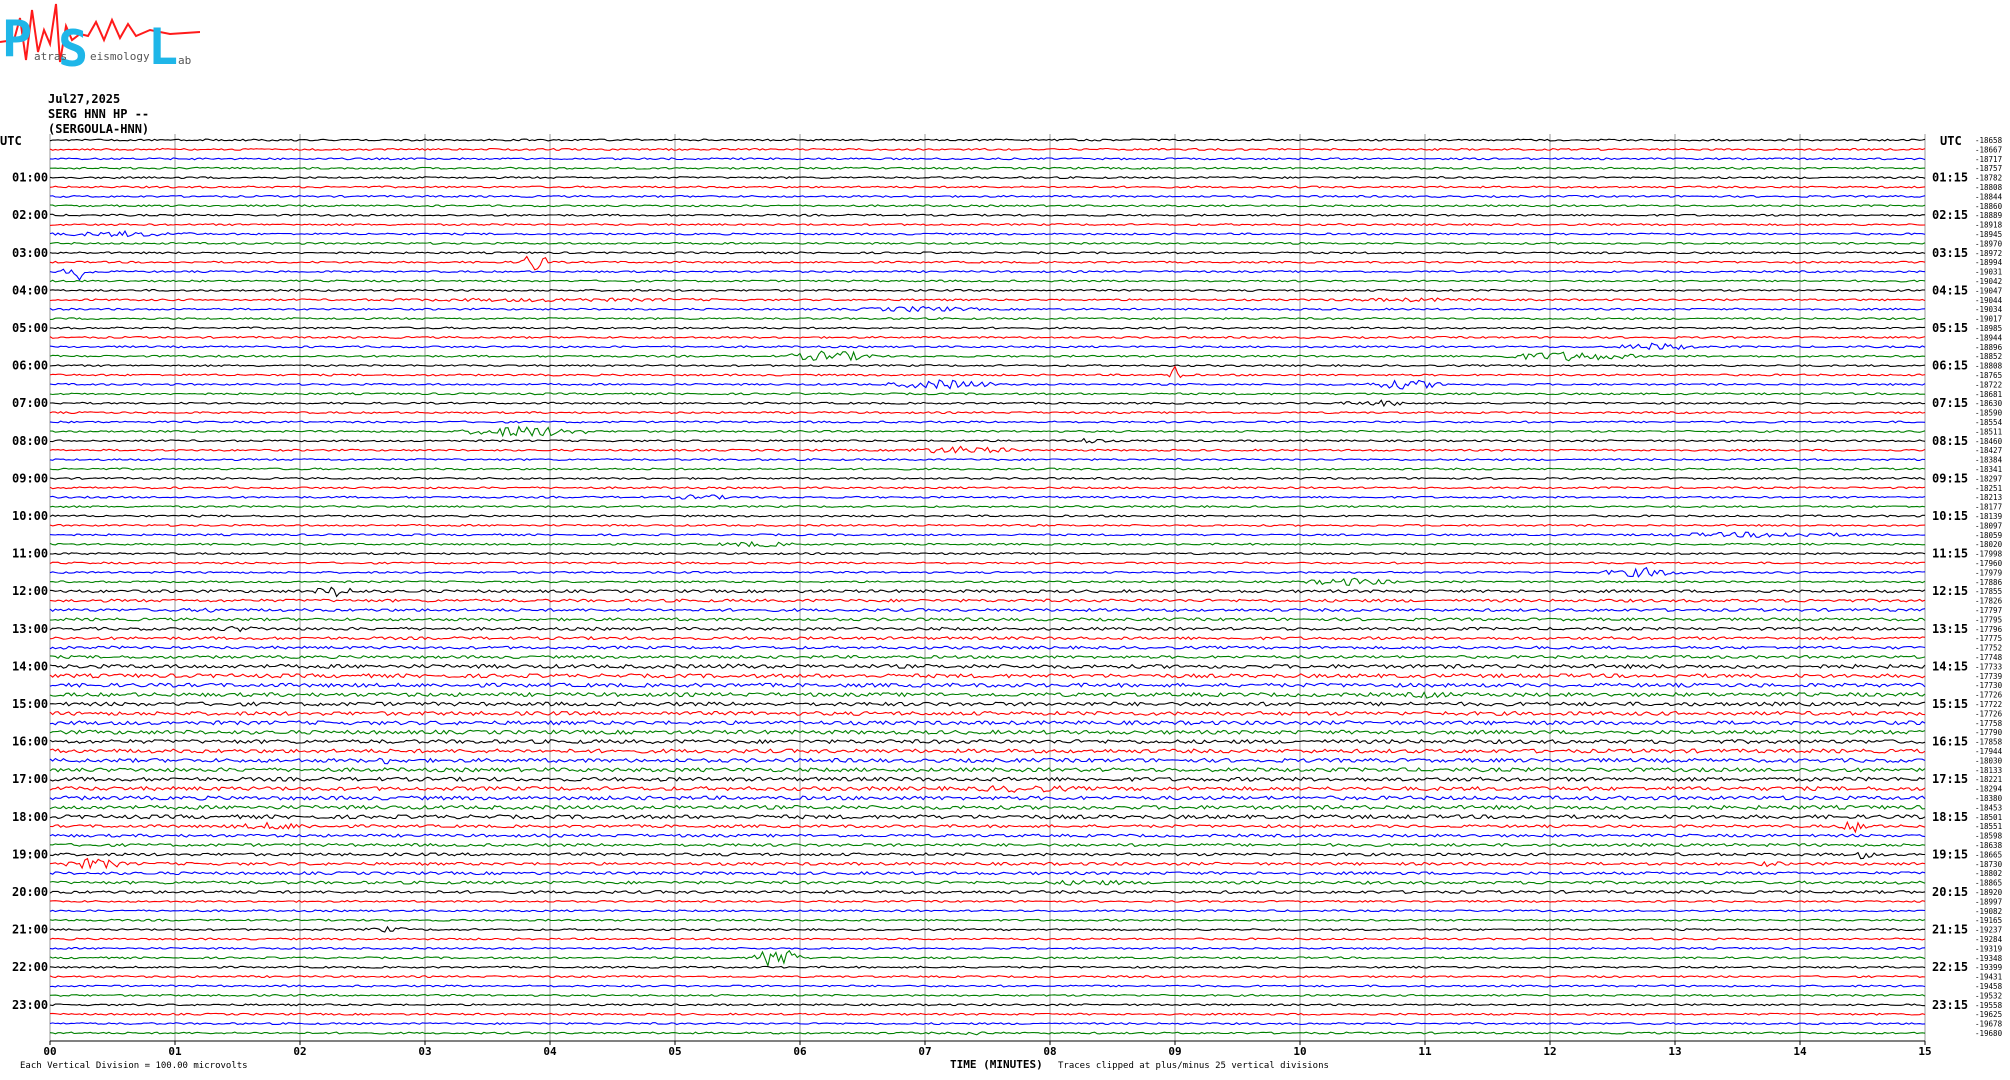 This screenshot has width=2010, height=1080. Describe the element at coordinates (1988, 977) in the screenshot. I see `trace-value-label: -19431` at that location.